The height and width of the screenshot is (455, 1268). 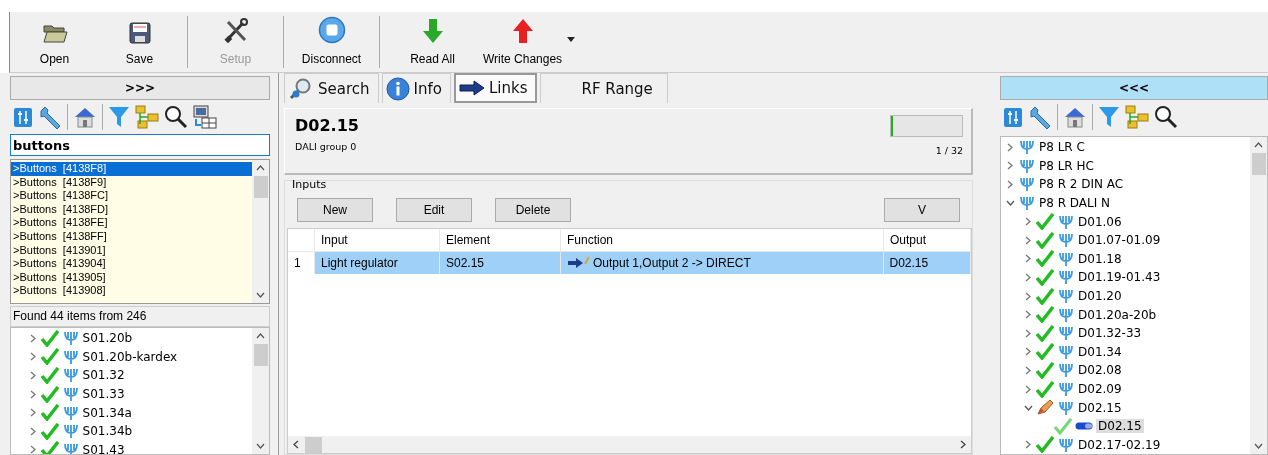 What do you see at coordinates (107, 412) in the screenshot?
I see `tree-item: S01.34a` at bounding box center [107, 412].